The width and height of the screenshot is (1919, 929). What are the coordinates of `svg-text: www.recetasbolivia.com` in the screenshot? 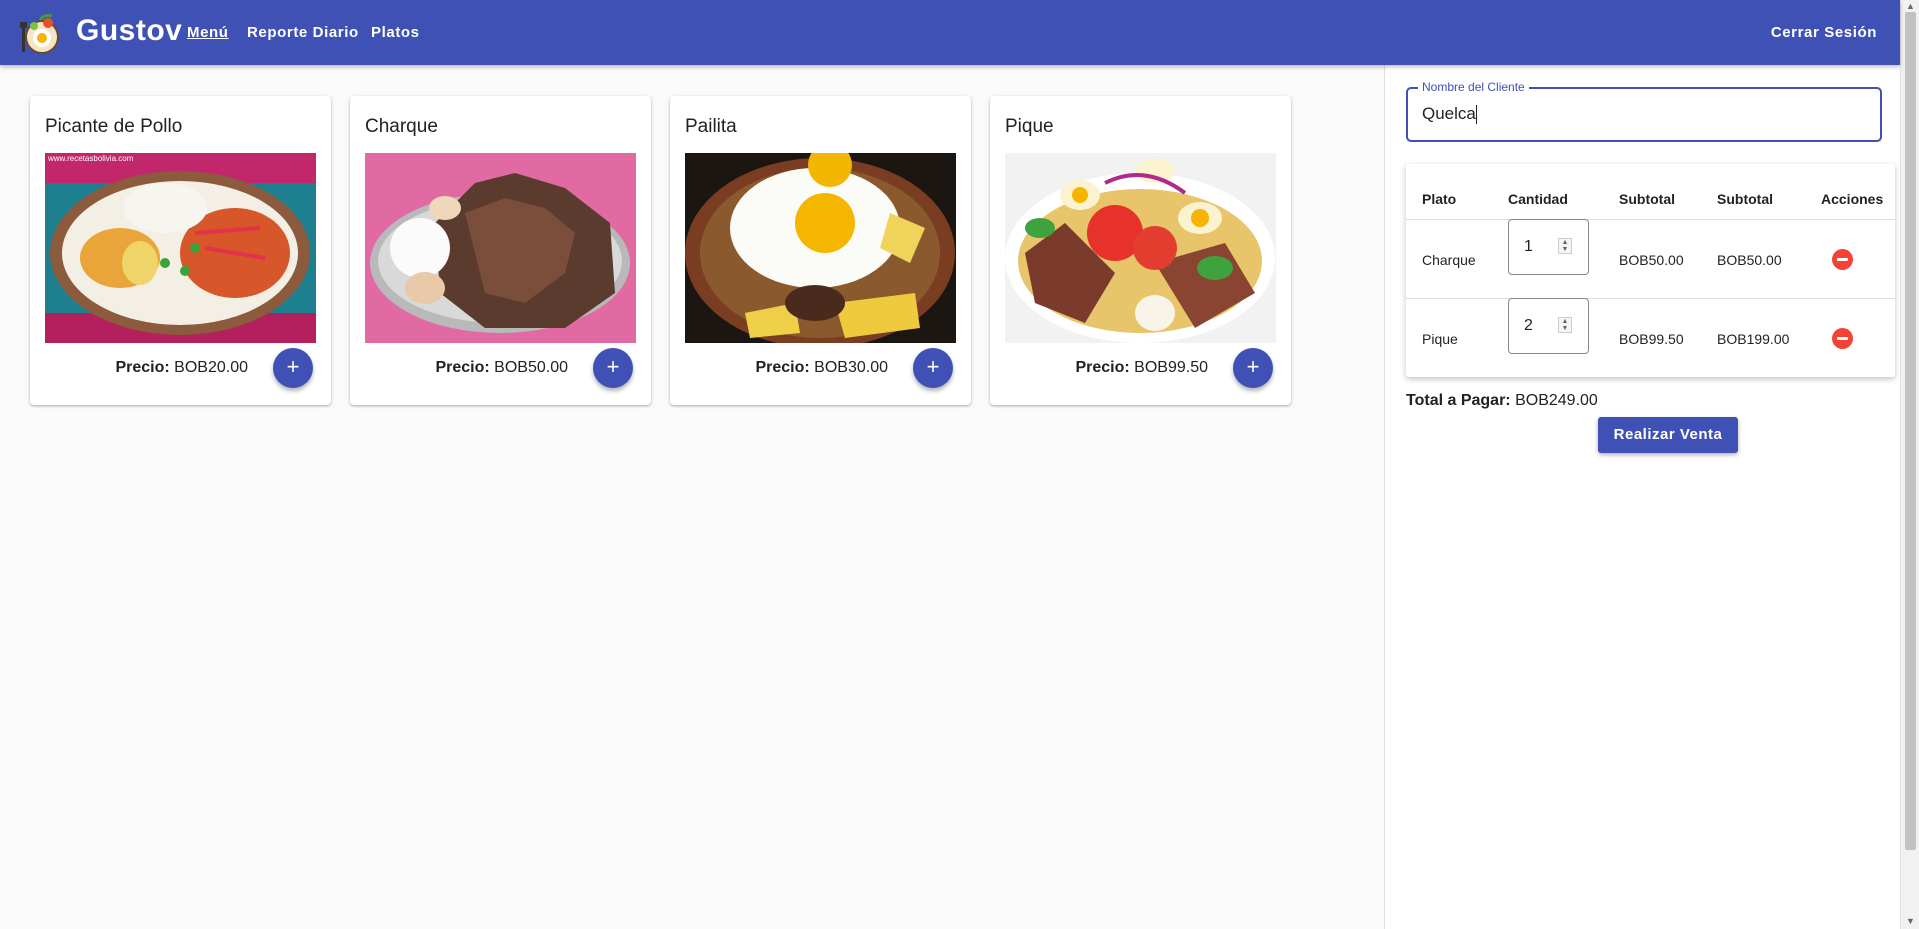 It's located at (90, 158).